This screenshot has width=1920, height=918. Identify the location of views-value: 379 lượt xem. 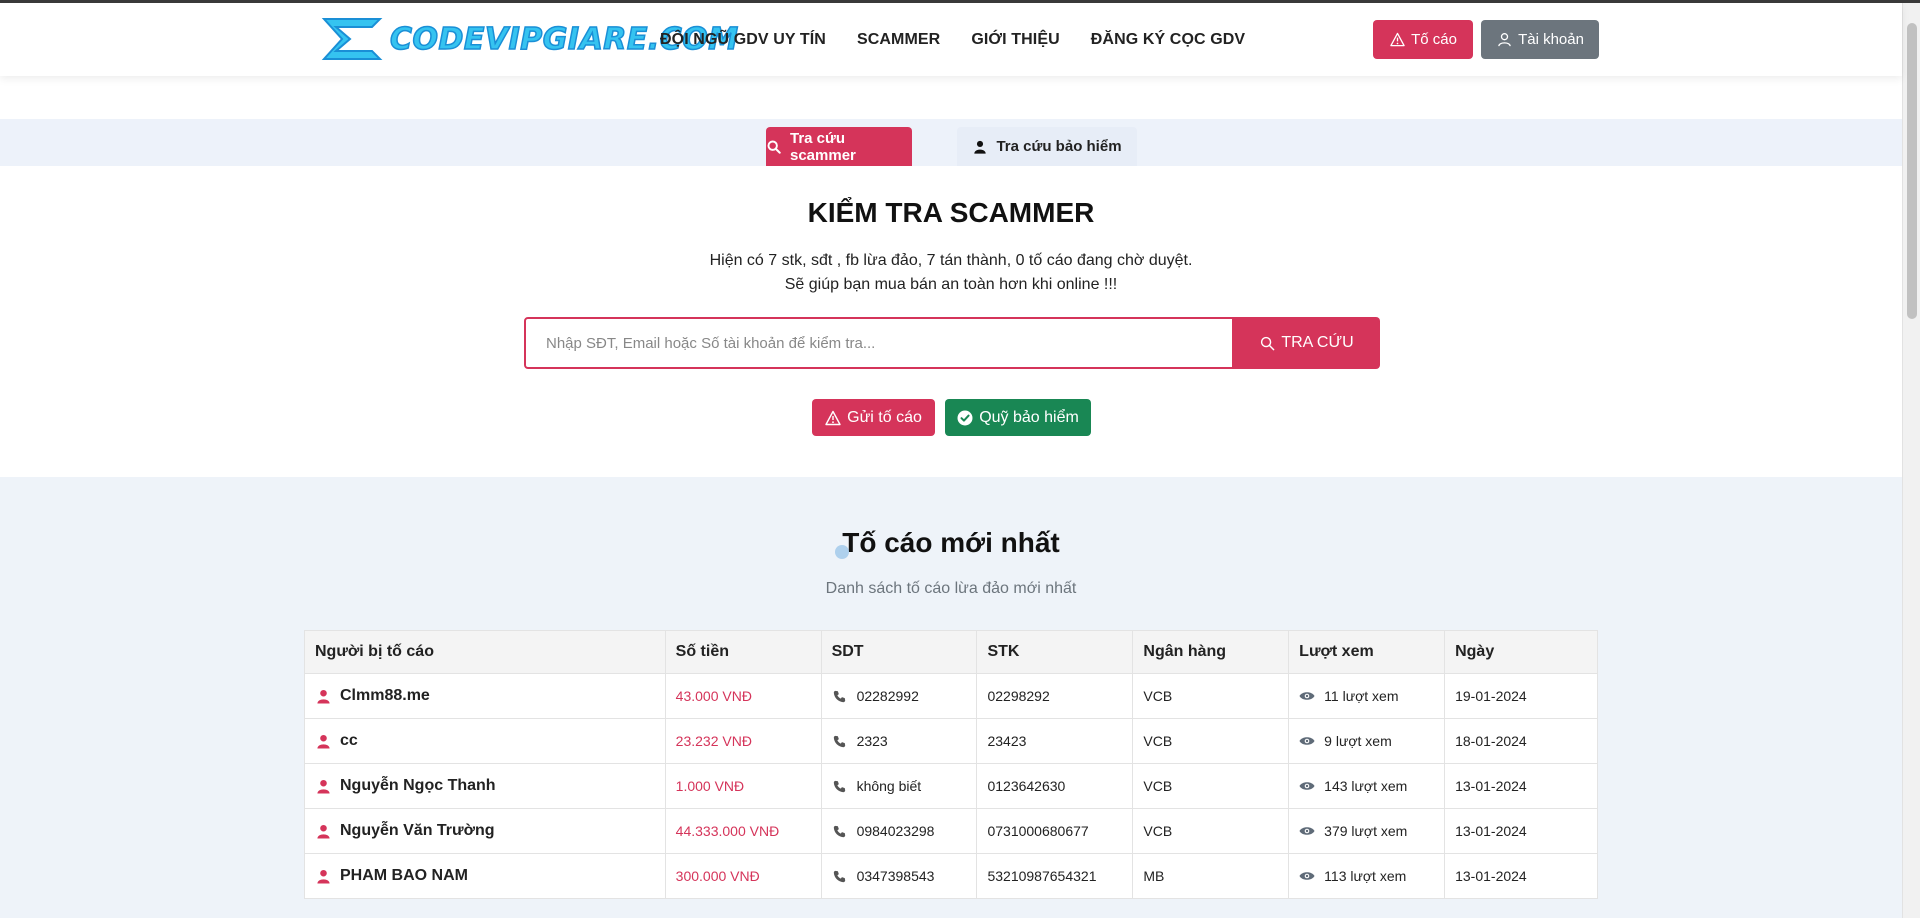
(1366, 831).